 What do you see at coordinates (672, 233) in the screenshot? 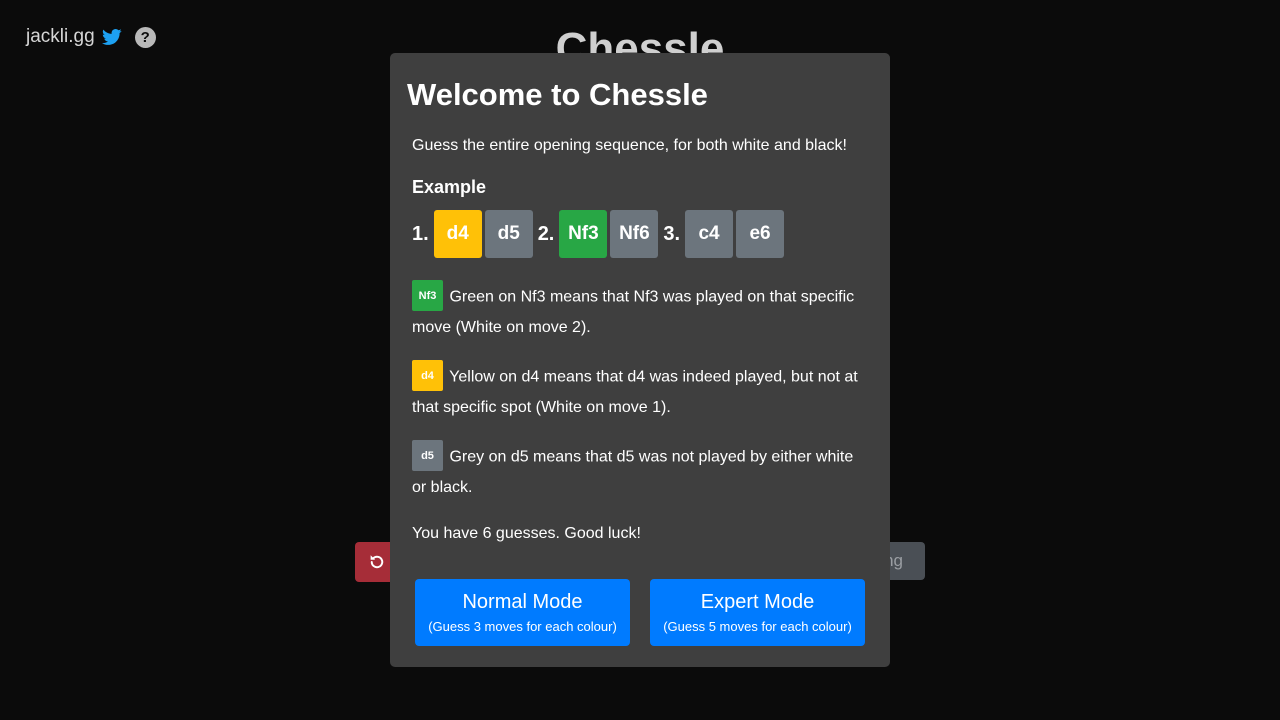
I see `move-number: 3.` at bounding box center [672, 233].